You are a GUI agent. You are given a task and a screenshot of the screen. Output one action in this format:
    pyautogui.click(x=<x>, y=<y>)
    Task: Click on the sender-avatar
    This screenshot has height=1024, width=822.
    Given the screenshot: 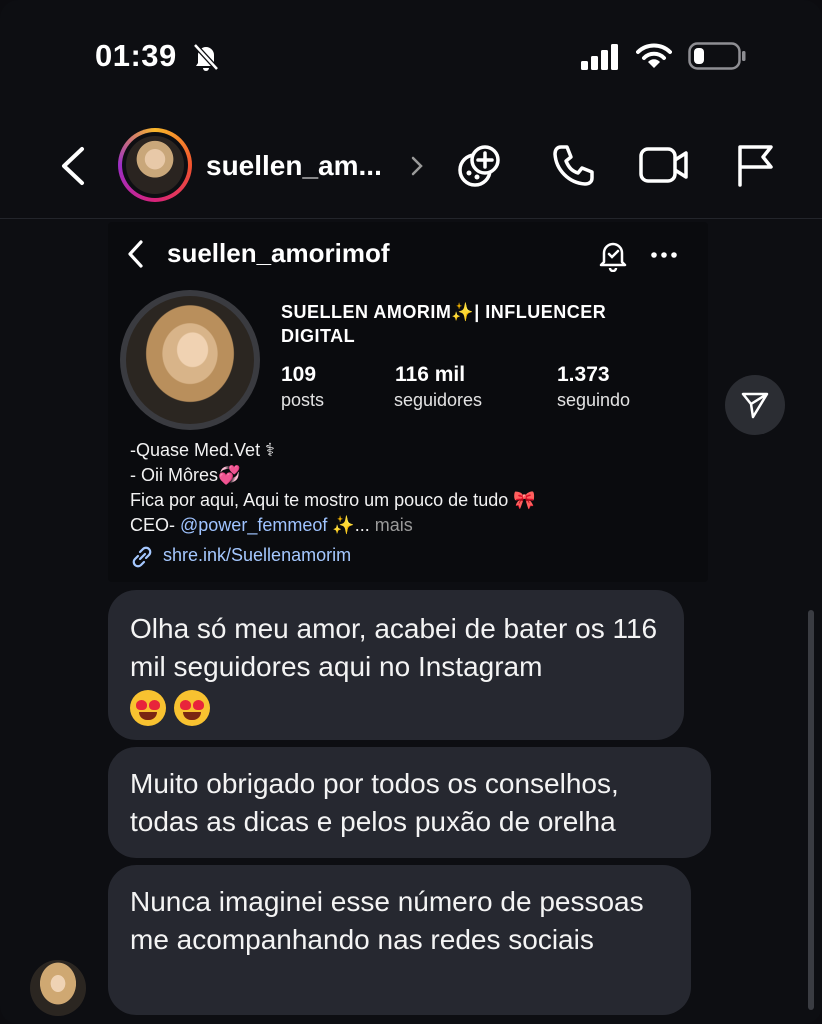 What is the action you would take?
    pyautogui.click(x=58, y=988)
    